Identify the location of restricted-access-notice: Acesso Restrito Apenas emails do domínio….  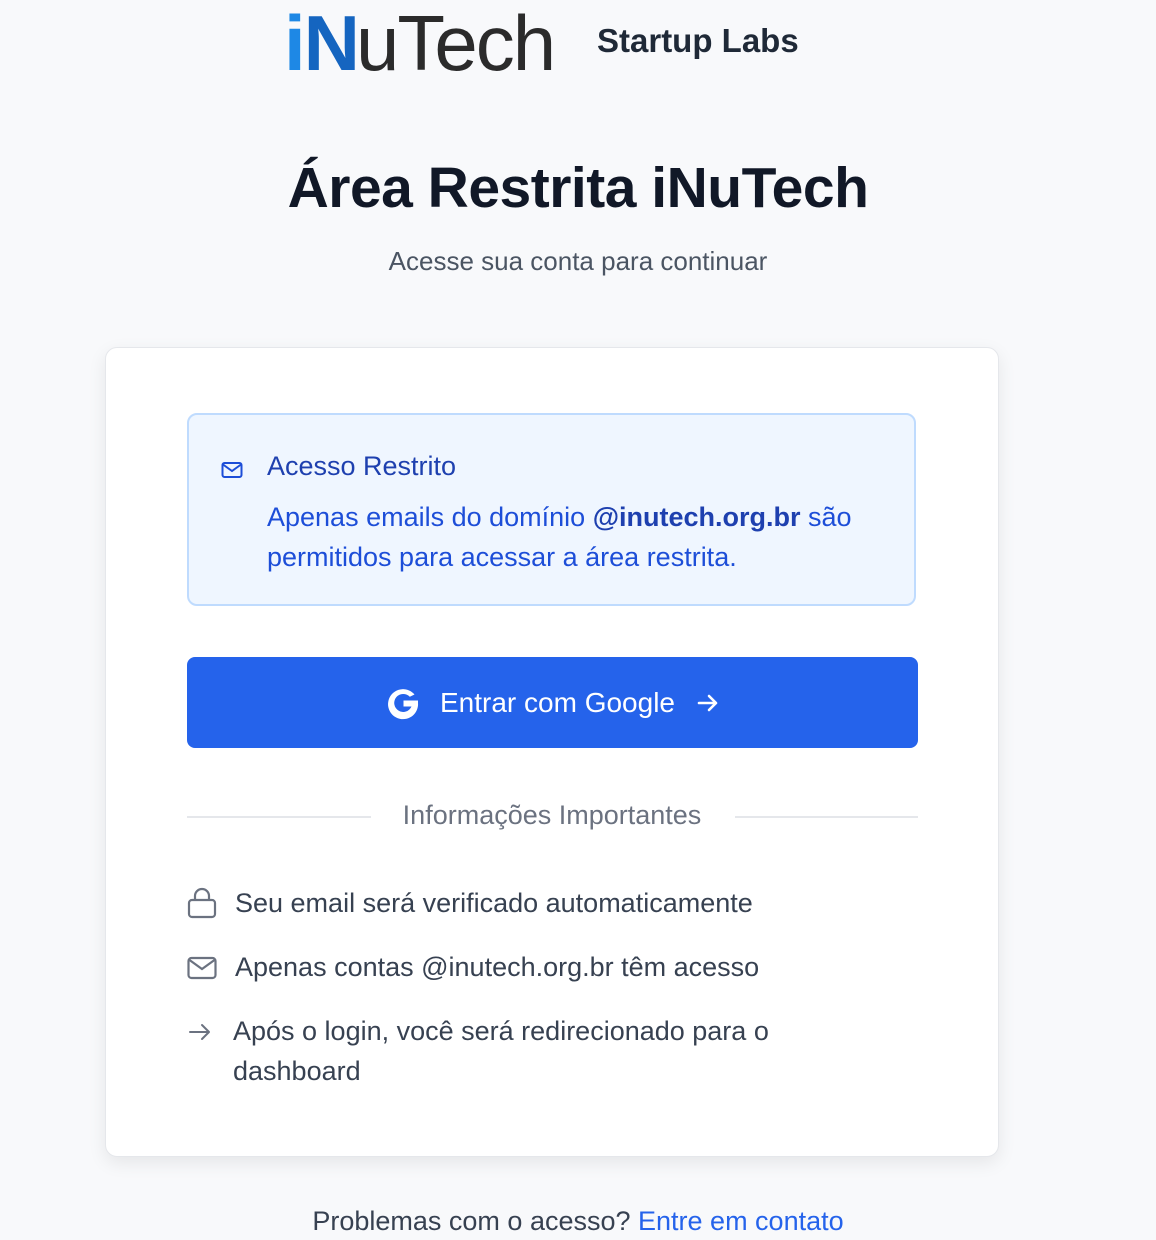
(551, 509).